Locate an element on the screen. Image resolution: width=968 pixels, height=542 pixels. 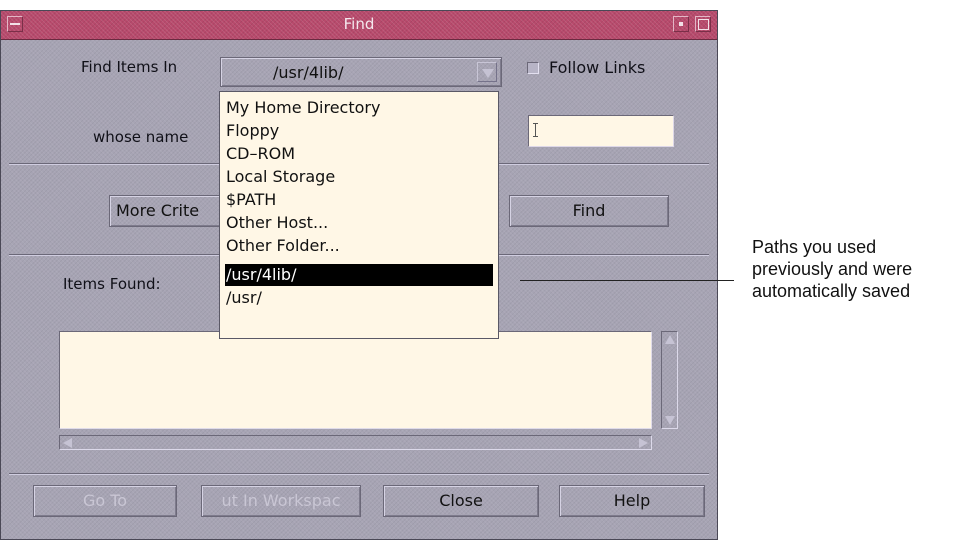
dropdown-item-floppy: Floppy is located at coordinates (359, 131).